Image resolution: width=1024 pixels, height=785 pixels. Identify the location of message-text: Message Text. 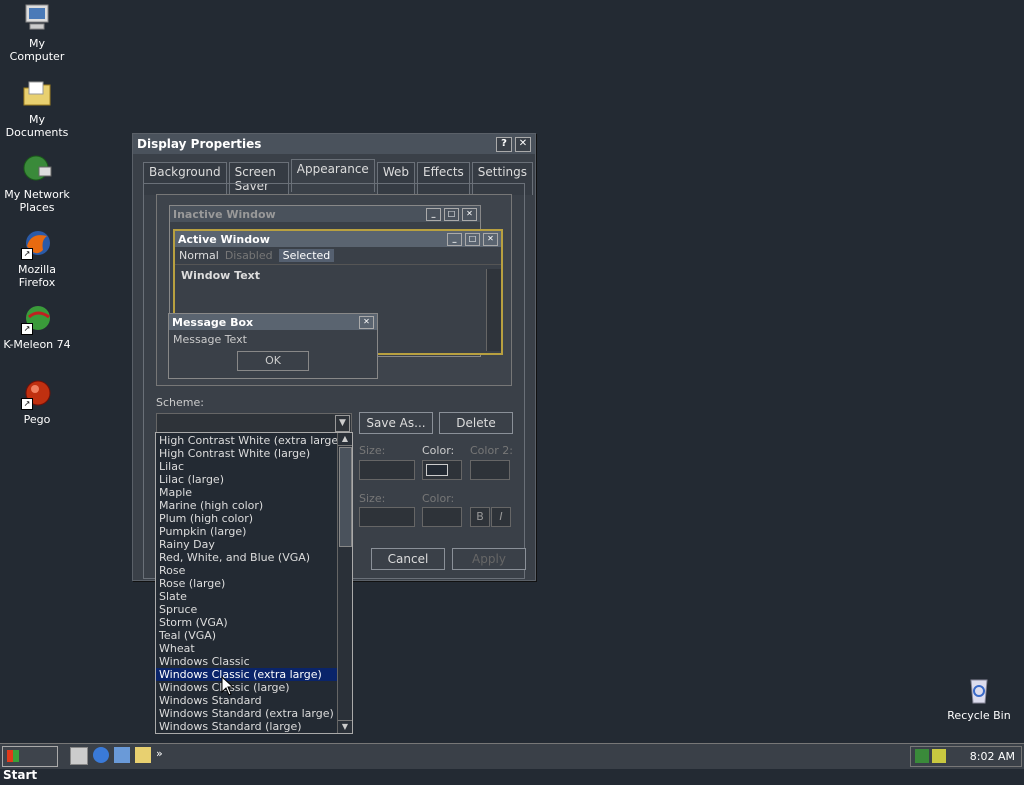
(210, 339).